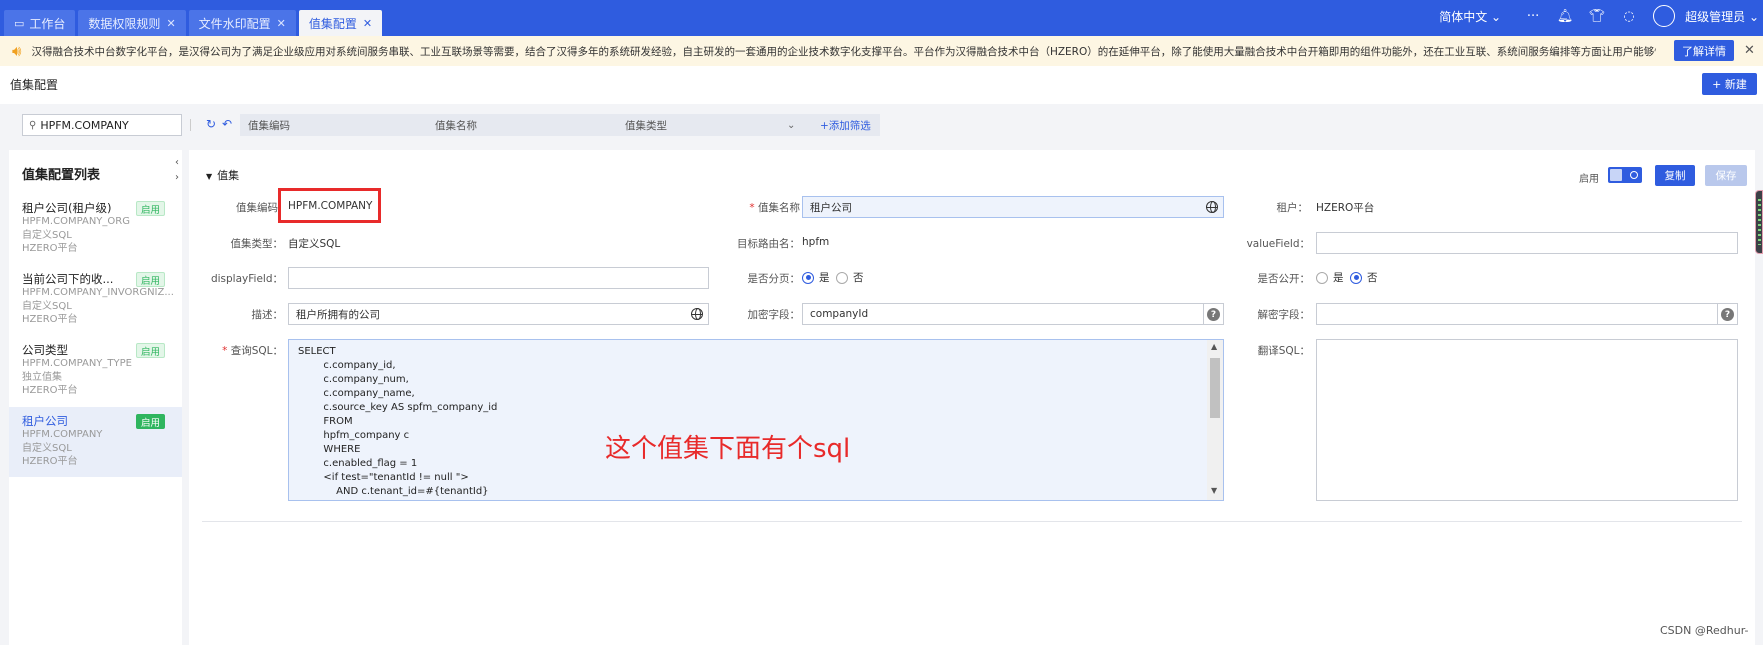 The width and height of the screenshot is (1763, 645). Describe the element at coordinates (76, 221) in the screenshot. I see `item-code: HPFM.COMPANY_ORG` at that location.